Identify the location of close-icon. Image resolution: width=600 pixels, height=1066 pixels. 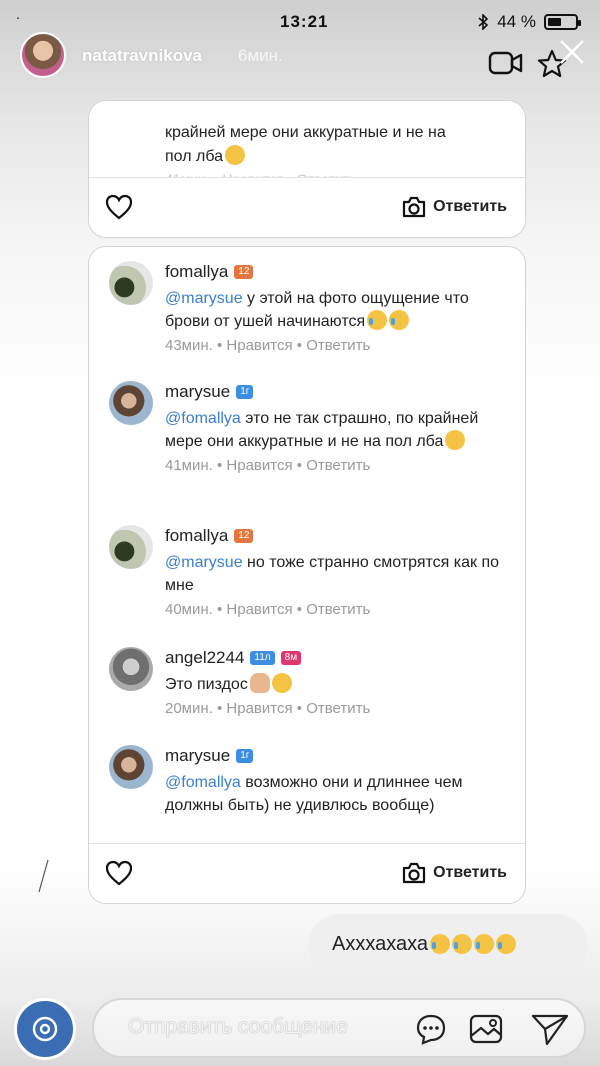
(572, 52).